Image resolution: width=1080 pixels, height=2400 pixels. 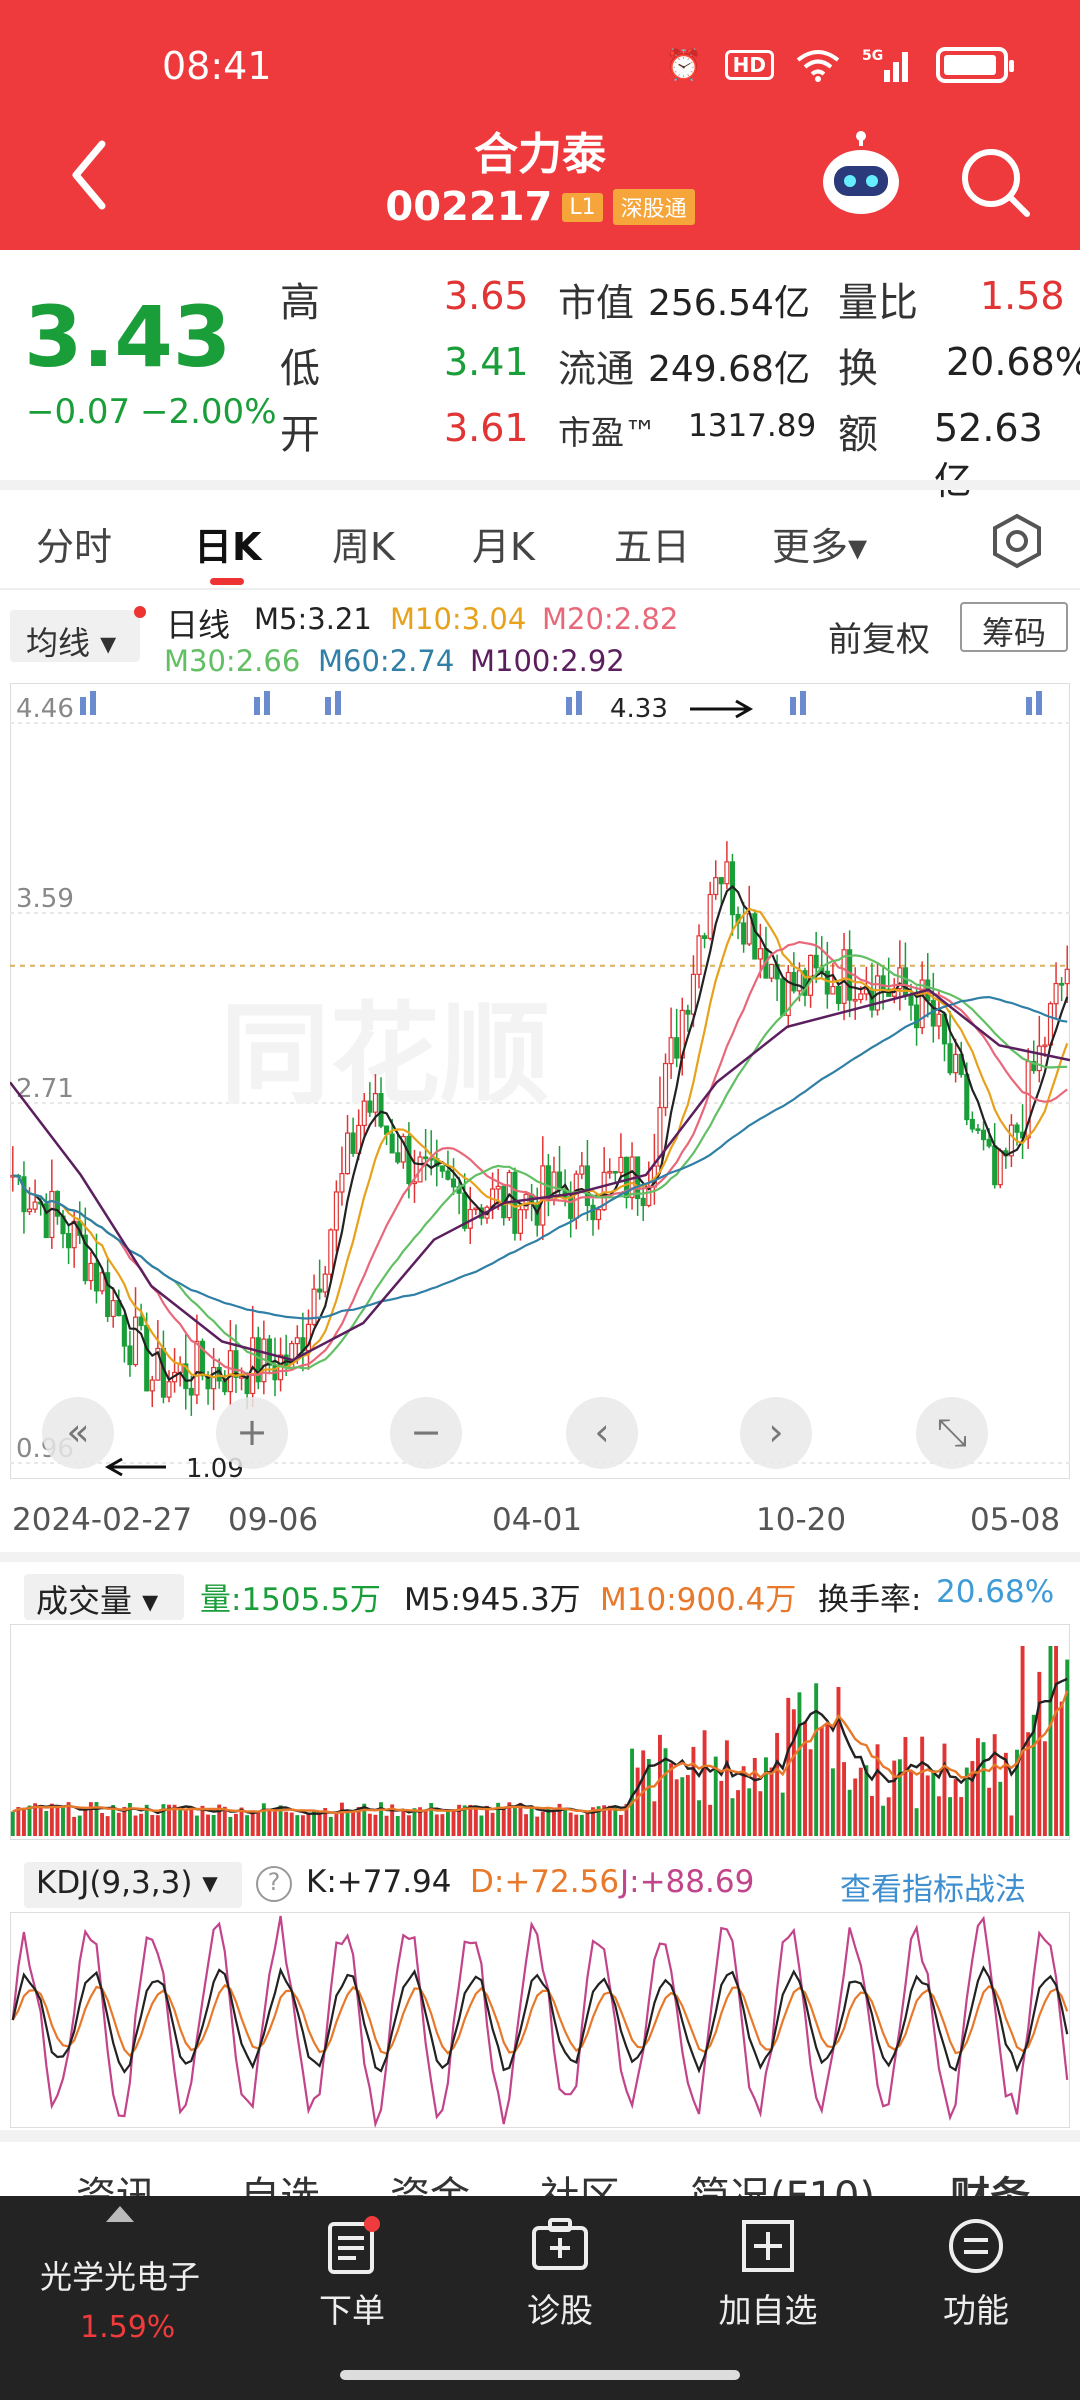 I want to click on tab-intraday: 分时, so click(x=74, y=543).